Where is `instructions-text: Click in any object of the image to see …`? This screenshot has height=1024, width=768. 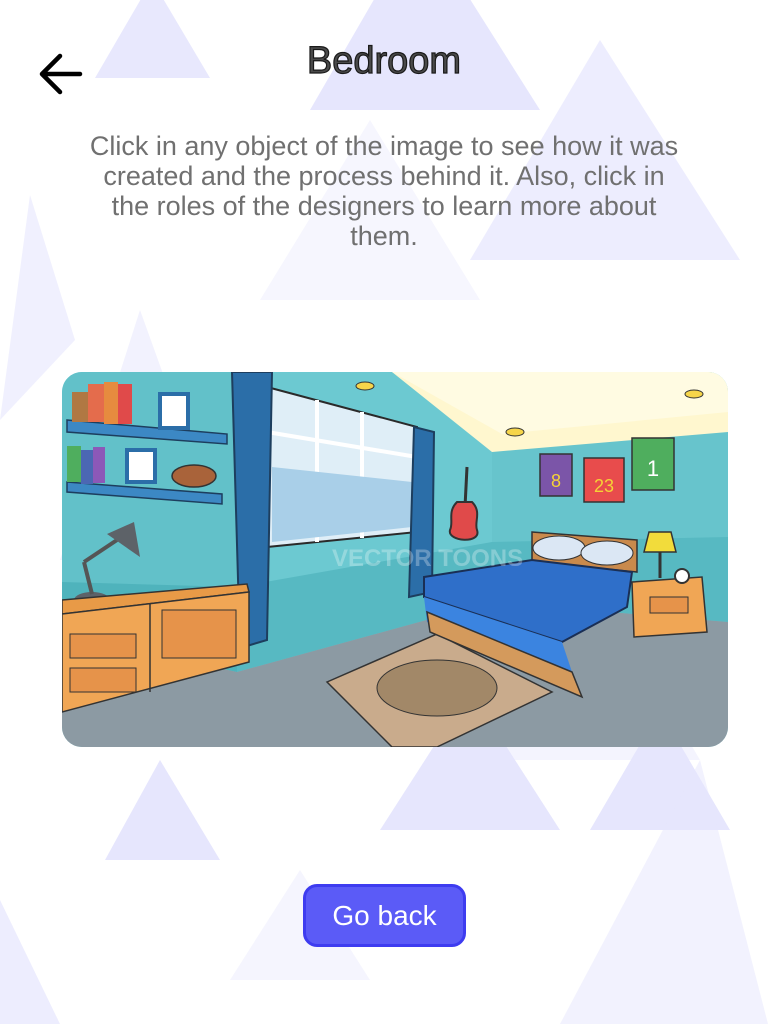
instructions-text: Click in any object of the image to see … is located at coordinates (384, 191).